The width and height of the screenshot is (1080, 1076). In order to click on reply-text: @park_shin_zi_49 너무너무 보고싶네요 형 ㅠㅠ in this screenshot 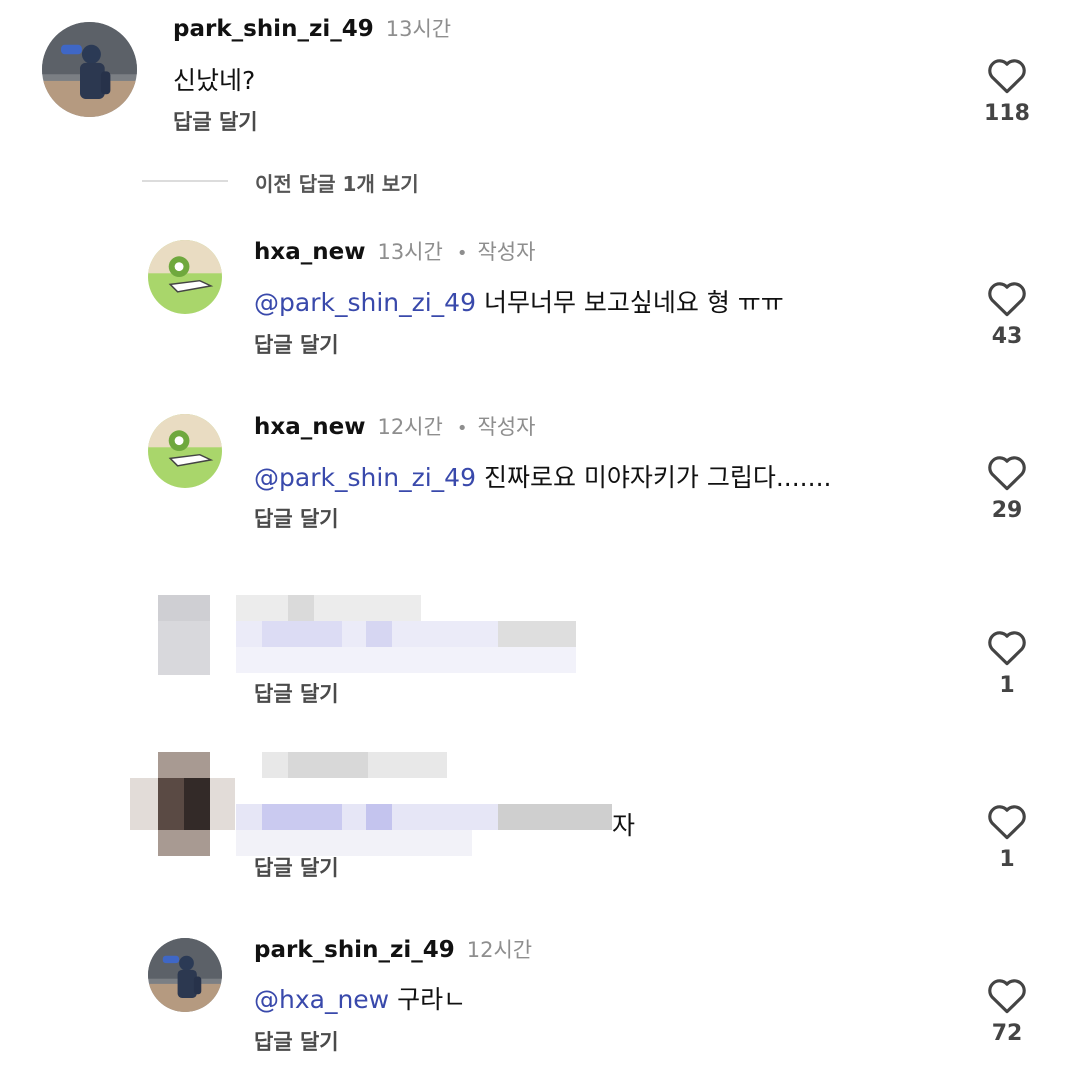, I will do `click(519, 301)`.